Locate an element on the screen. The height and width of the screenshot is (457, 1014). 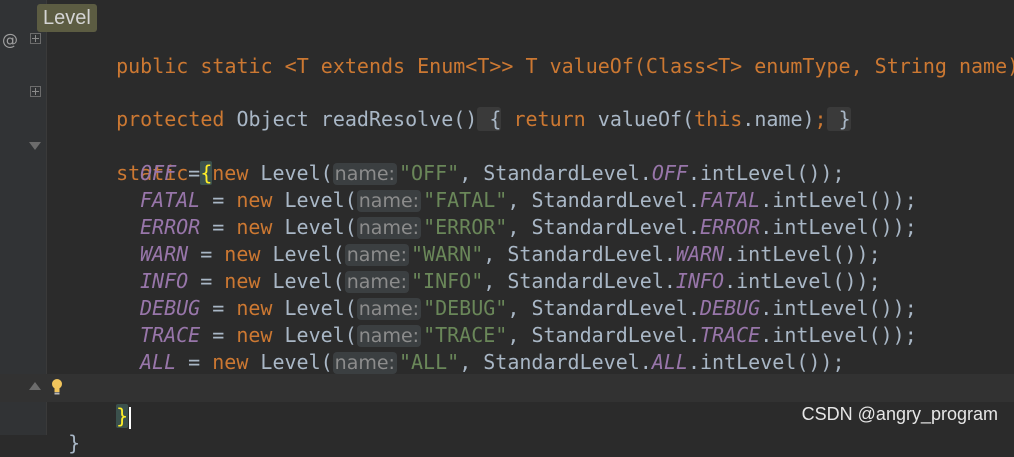
fold-end-icon is located at coordinates (35, 386).